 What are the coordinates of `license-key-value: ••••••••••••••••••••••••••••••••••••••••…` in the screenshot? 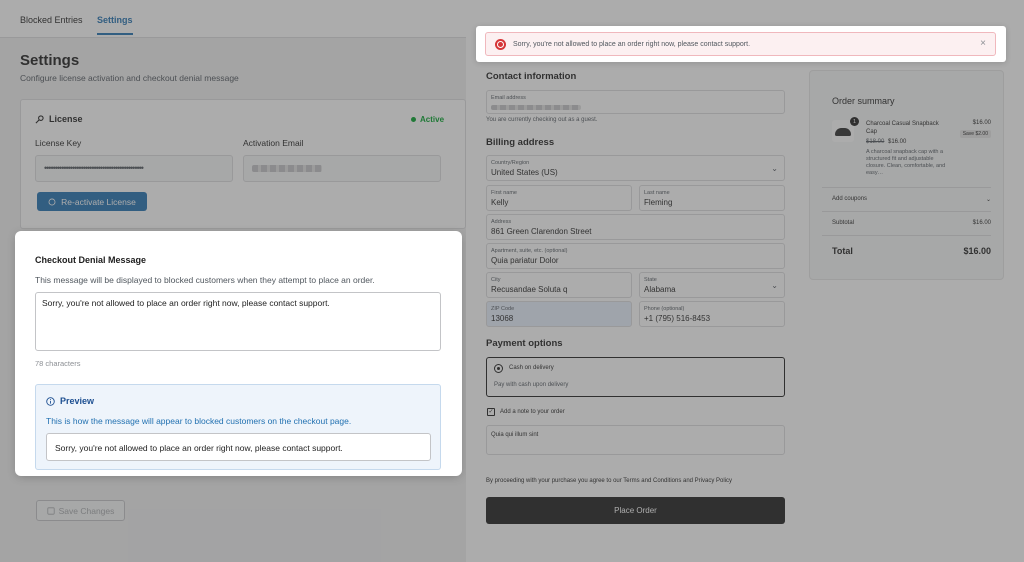 It's located at (94, 168).